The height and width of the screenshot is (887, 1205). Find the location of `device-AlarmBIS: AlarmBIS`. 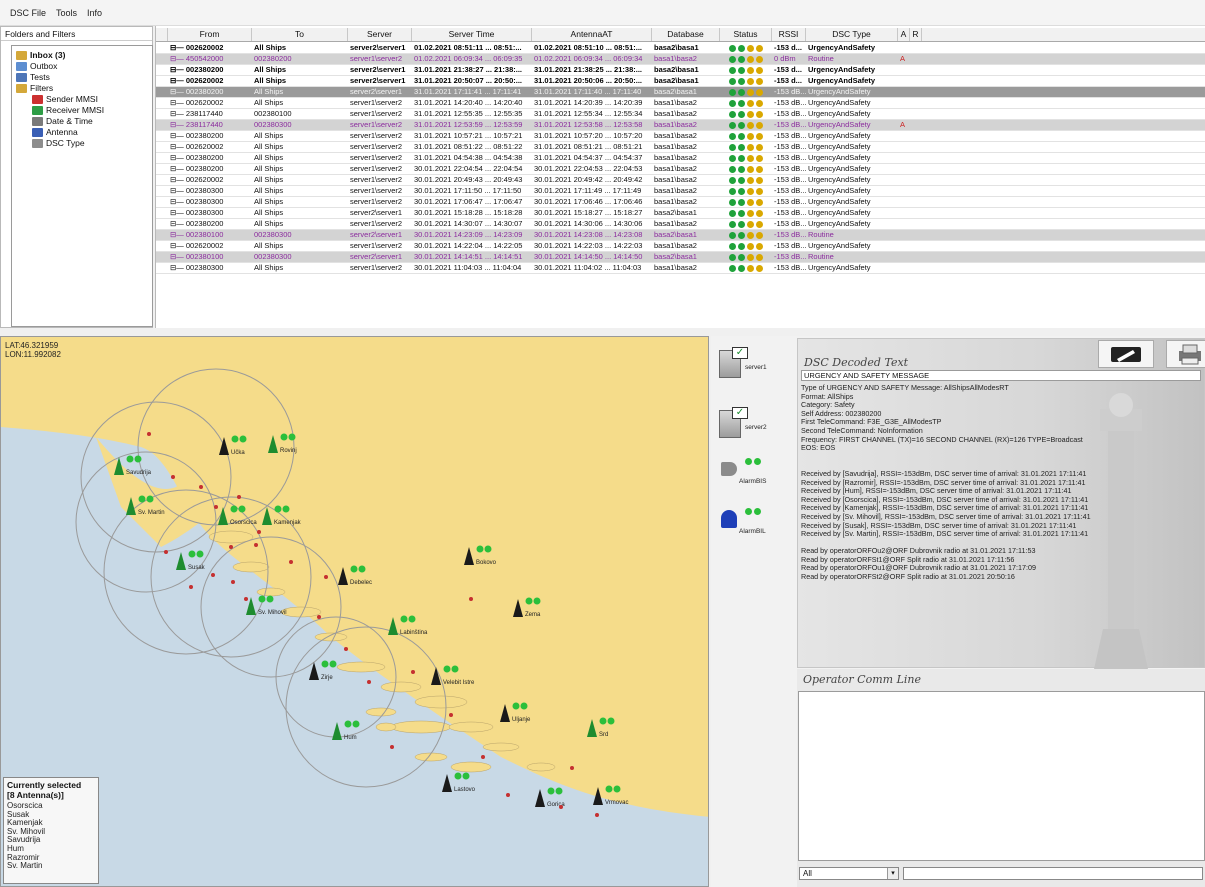

device-AlarmBIS: AlarmBIS is located at coordinates (754, 475).